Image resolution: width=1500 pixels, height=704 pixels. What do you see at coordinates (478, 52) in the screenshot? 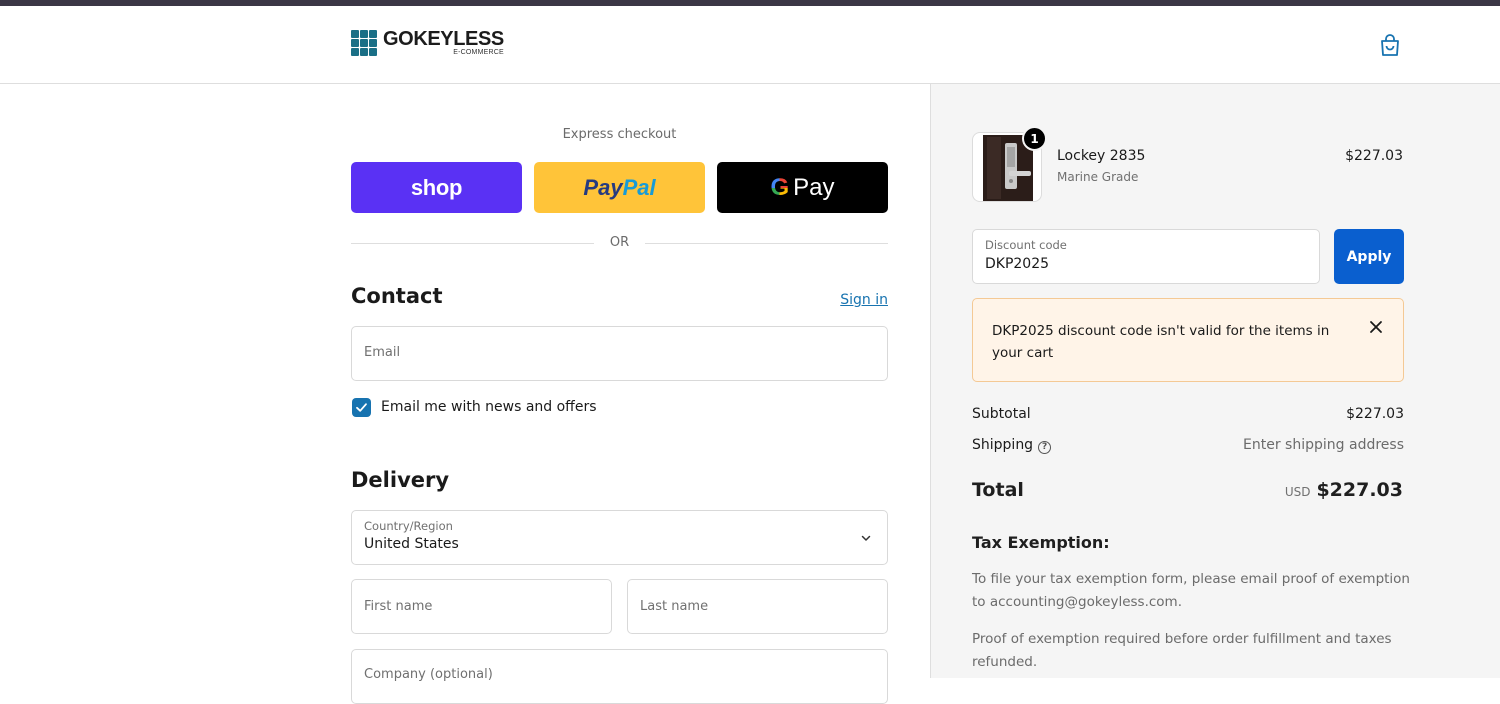
I see `brand-subtitle: E-COMMERCE` at bounding box center [478, 52].